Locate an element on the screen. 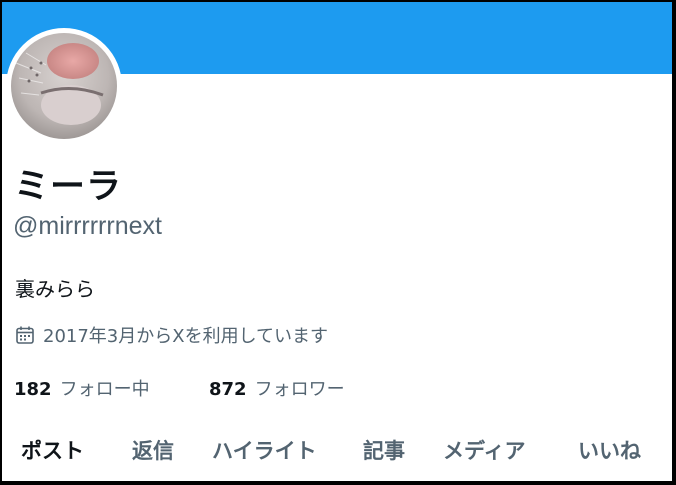 The width and height of the screenshot is (676, 485). tab-highlights: ハイライト is located at coordinates (264, 450).